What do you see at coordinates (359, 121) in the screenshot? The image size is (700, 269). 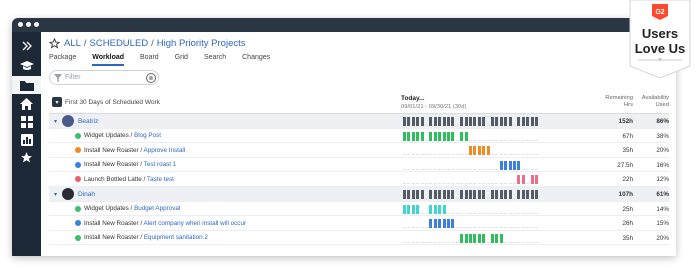 I see `person-row: ▾ Beatriz 152h 86%` at bounding box center [359, 121].